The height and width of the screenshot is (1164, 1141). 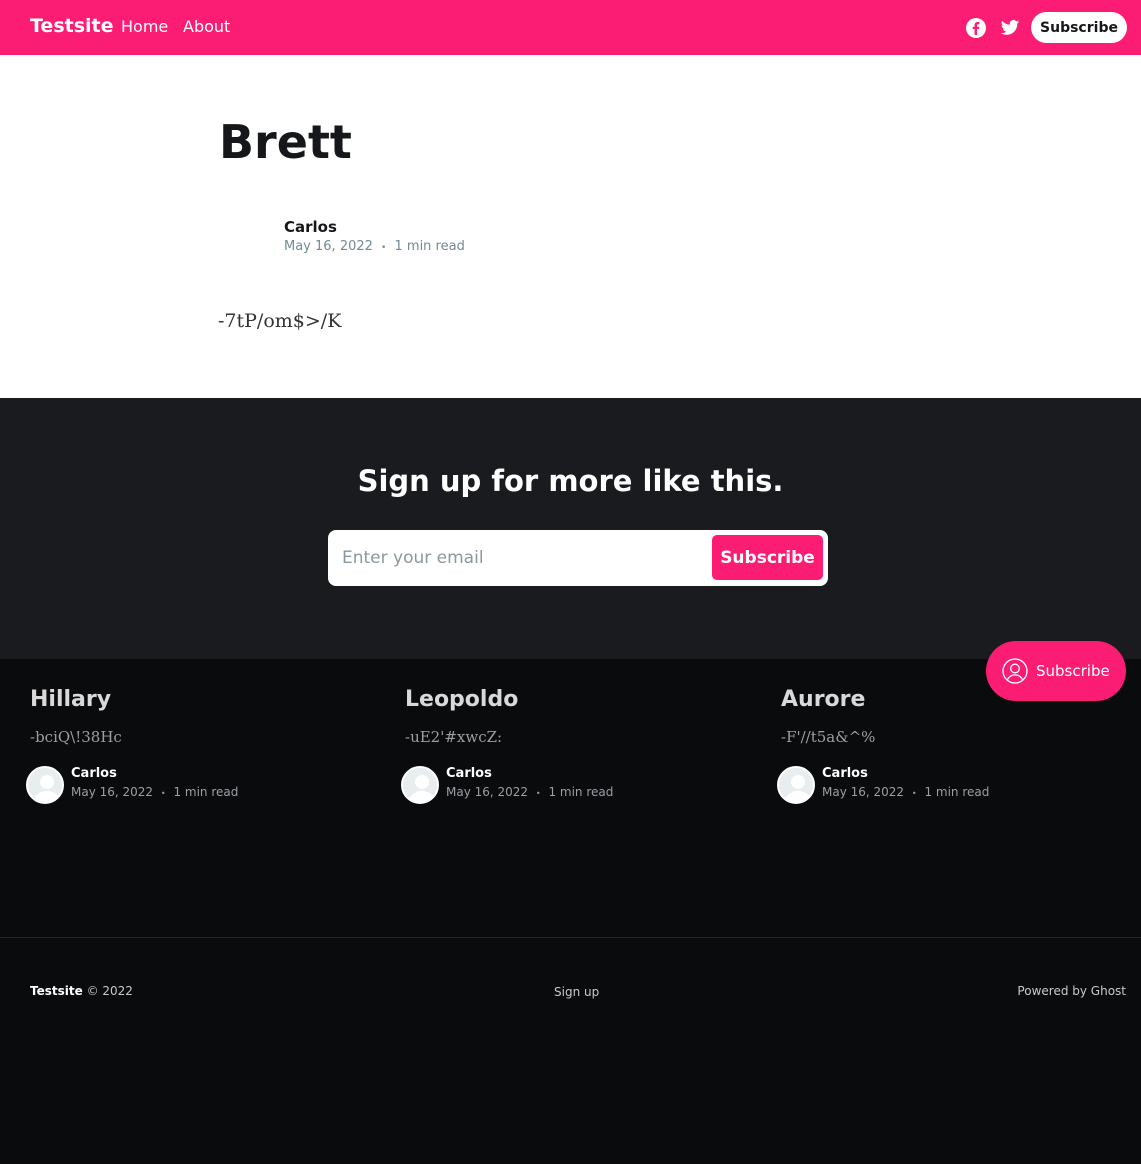 What do you see at coordinates (310, 227) in the screenshot?
I see `article-author: Carlos` at bounding box center [310, 227].